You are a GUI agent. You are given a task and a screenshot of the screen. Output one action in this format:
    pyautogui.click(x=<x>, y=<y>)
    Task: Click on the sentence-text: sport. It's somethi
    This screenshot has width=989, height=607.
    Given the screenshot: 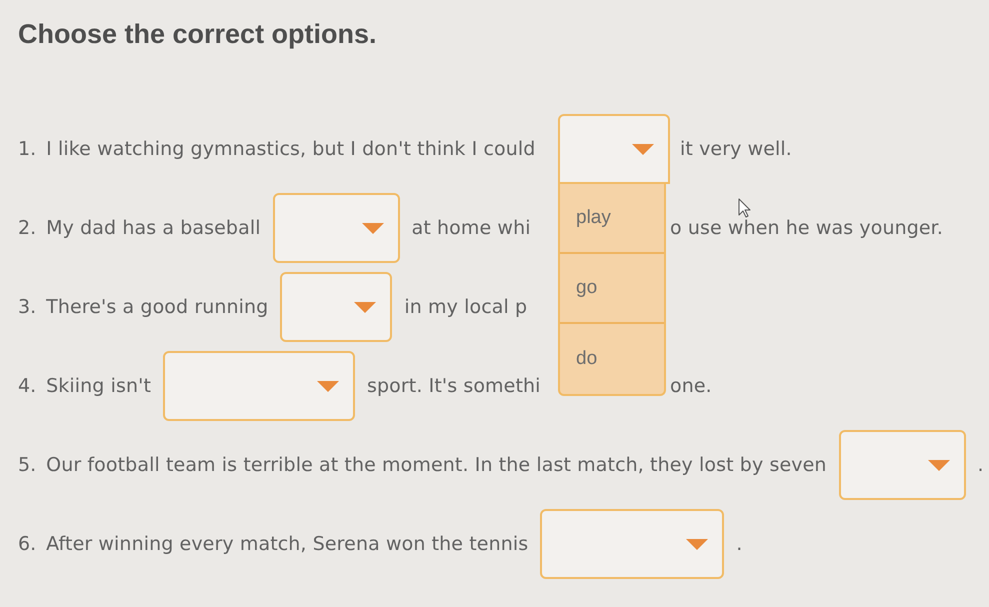 What is the action you would take?
    pyautogui.click(x=454, y=386)
    